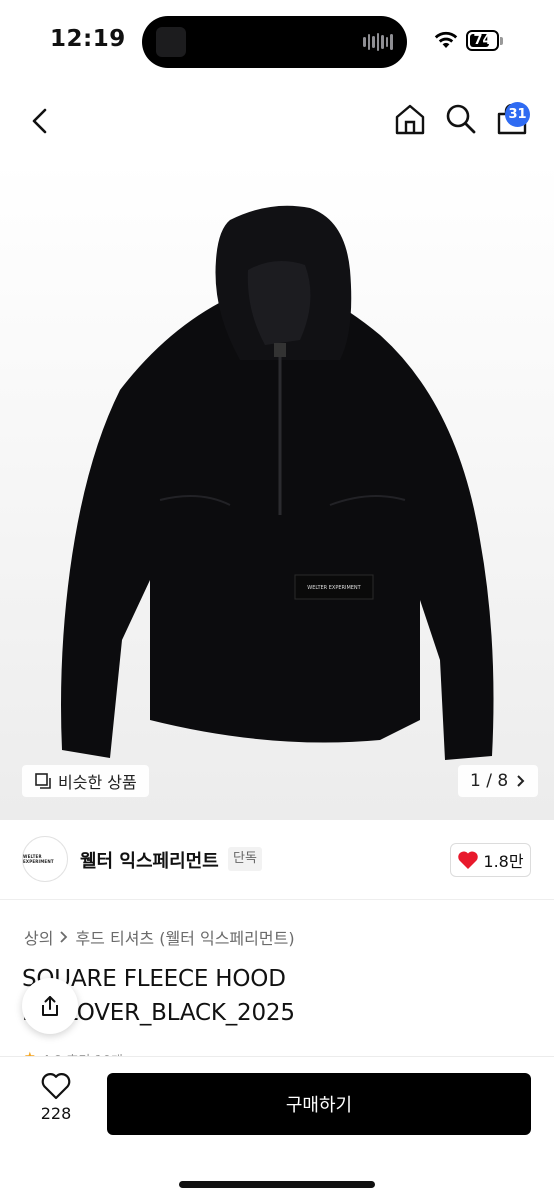  I want to click on breadcrumb-subcategory: 후드 티셔츠 (웰터 익스페리먼트), so click(184, 937).